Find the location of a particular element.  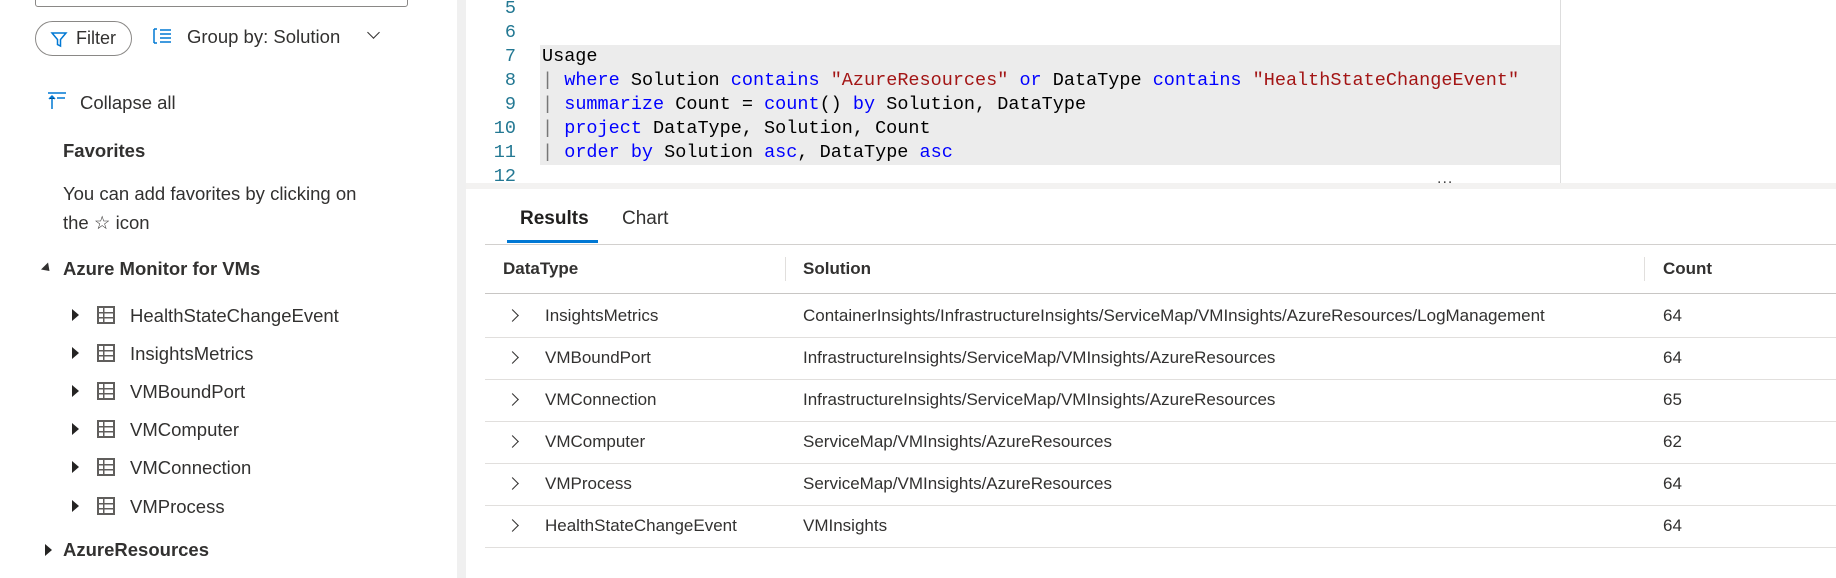

table-item-vmboundport: VMBoundPort is located at coordinates (187, 392).